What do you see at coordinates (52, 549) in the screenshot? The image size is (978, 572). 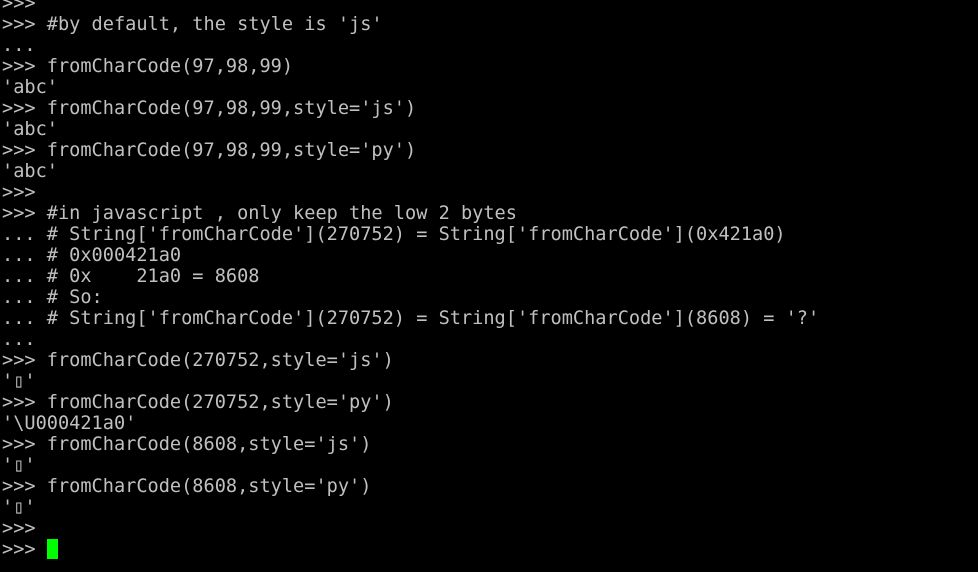 I see `text-cursor` at bounding box center [52, 549].